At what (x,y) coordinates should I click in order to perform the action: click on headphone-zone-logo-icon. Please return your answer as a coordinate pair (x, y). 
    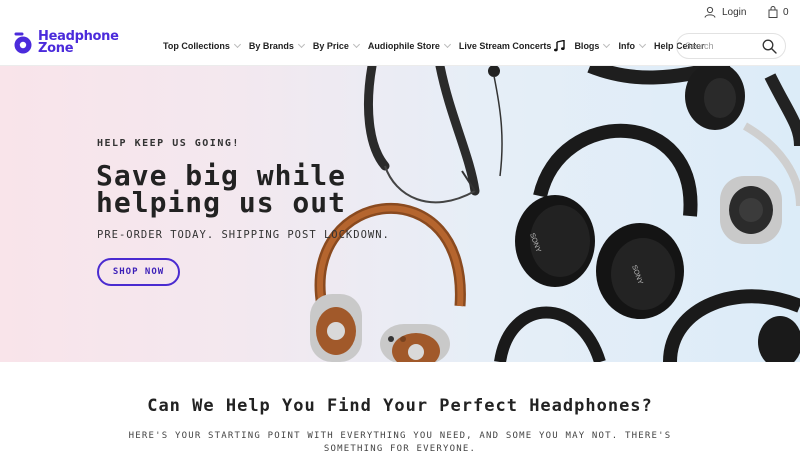
    Looking at the image, I should click on (23, 43).